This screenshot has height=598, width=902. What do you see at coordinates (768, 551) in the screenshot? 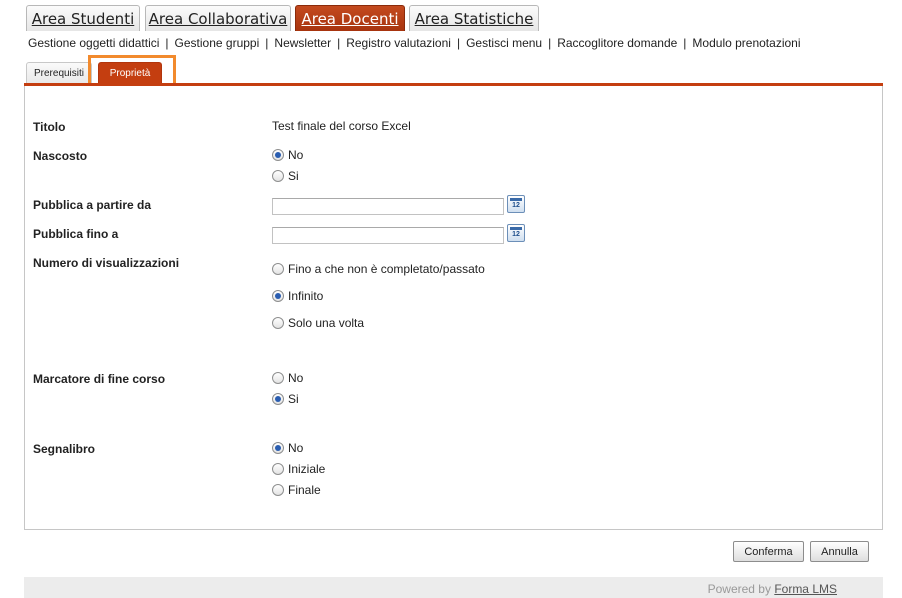
I see `conferma-button: Conferma` at bounding box center [768, 551].